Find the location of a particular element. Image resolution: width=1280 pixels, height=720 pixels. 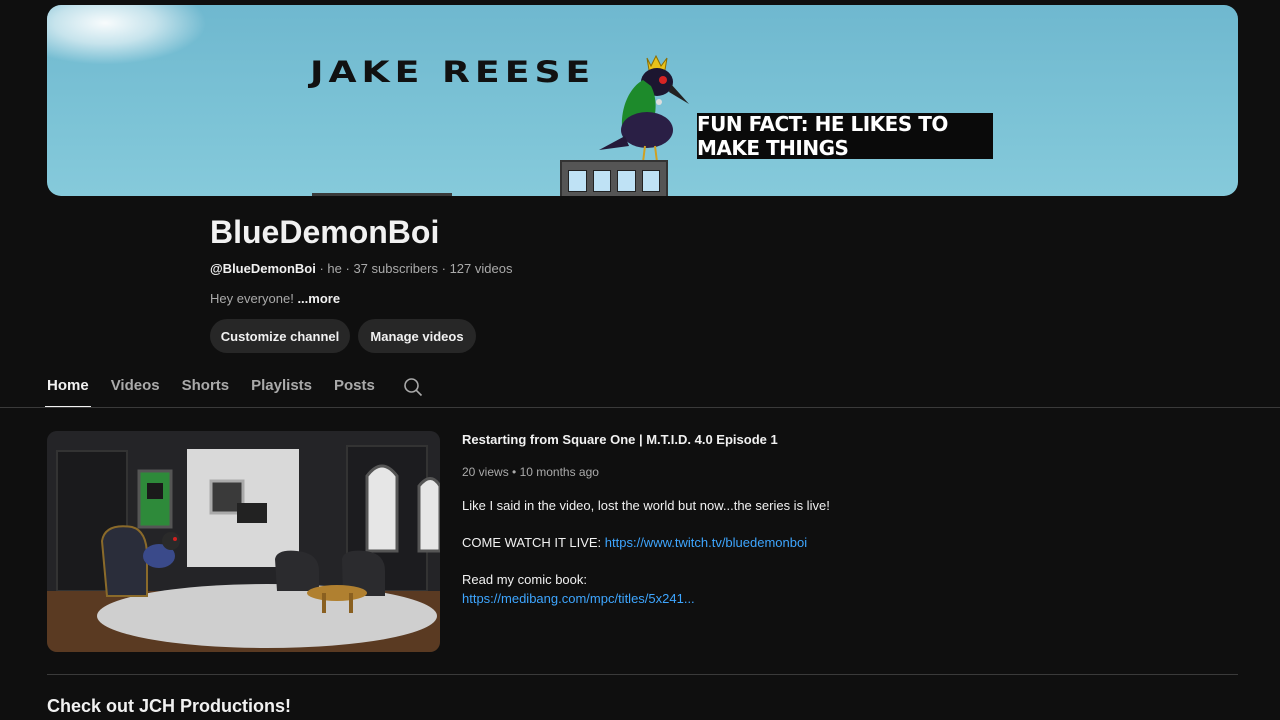

channel-name: BlueDemonBoi is located at coordinates (325, 232).